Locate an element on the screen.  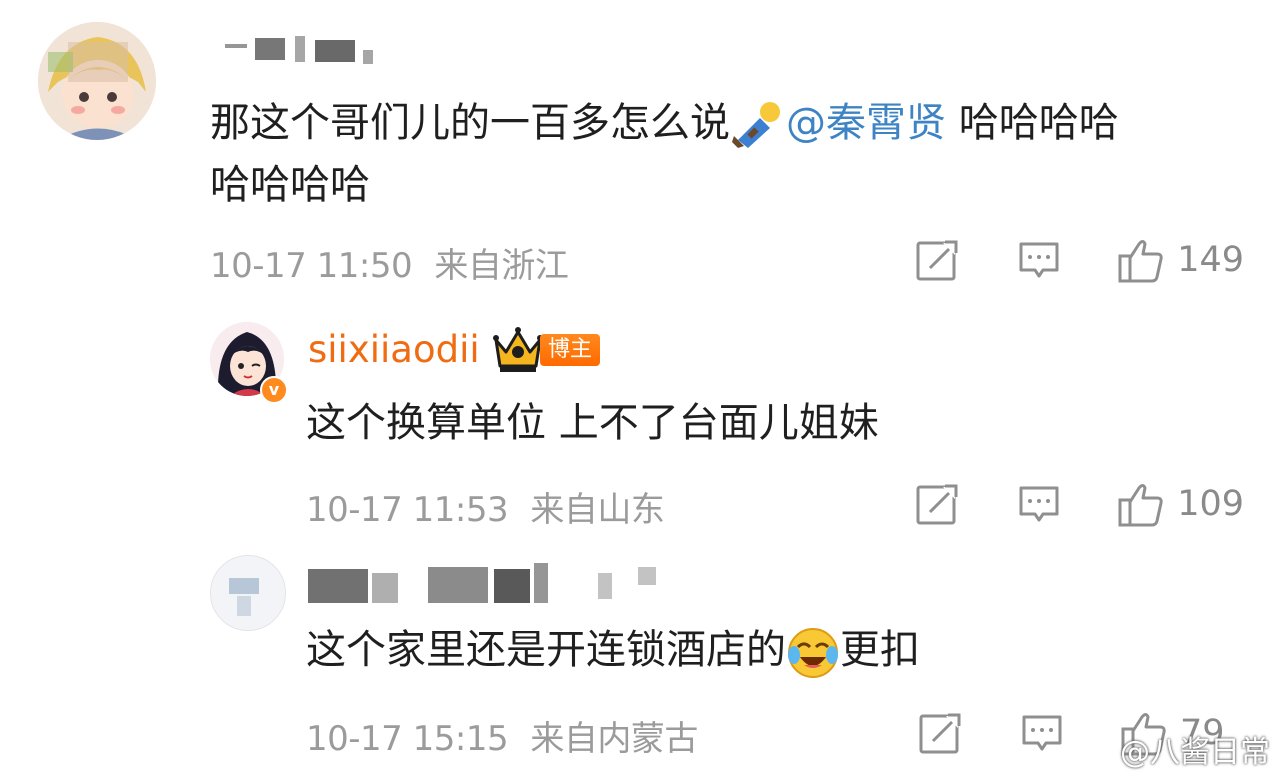
like-button: 109 is located at coordinates (1180, 504).